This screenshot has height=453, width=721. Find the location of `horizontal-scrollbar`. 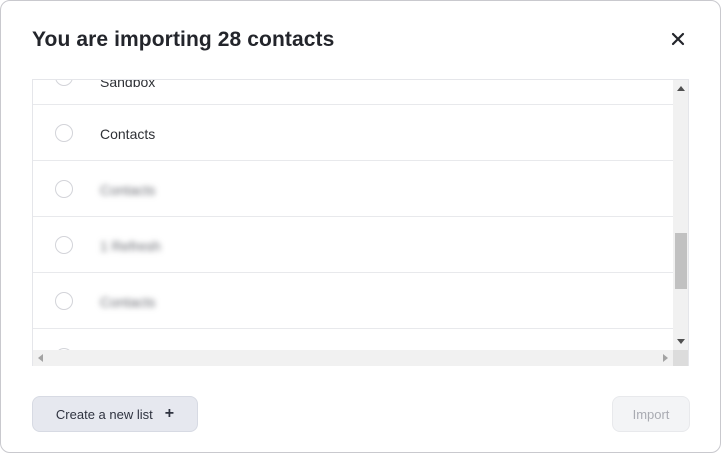

horizontal-scrollbar is located at coordinates (353, 358).